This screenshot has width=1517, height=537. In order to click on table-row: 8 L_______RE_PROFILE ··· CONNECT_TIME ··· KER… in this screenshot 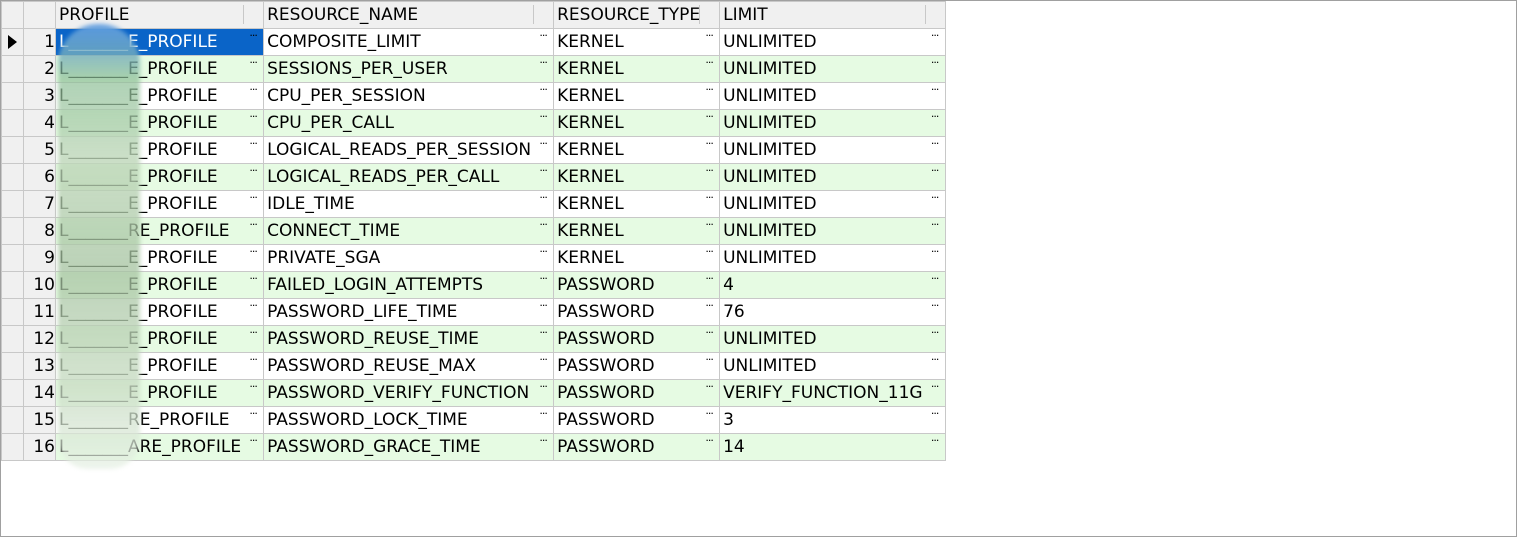, I will do `click(473, 231)`.